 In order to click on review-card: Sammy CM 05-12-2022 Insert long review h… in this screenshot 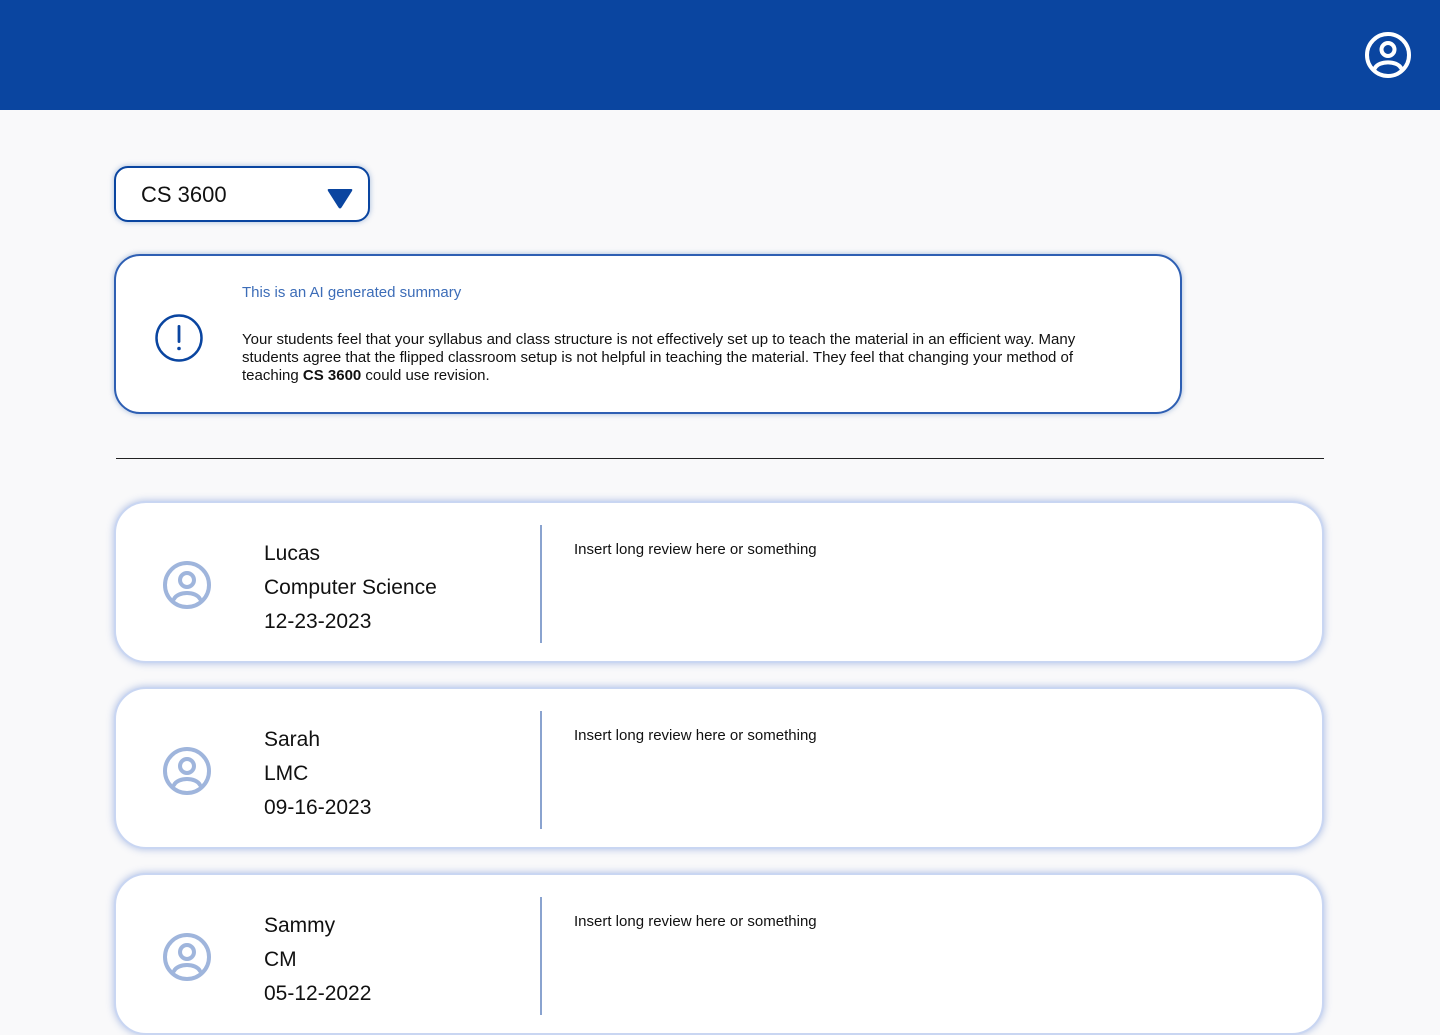, I will do `click(719, 954)`.